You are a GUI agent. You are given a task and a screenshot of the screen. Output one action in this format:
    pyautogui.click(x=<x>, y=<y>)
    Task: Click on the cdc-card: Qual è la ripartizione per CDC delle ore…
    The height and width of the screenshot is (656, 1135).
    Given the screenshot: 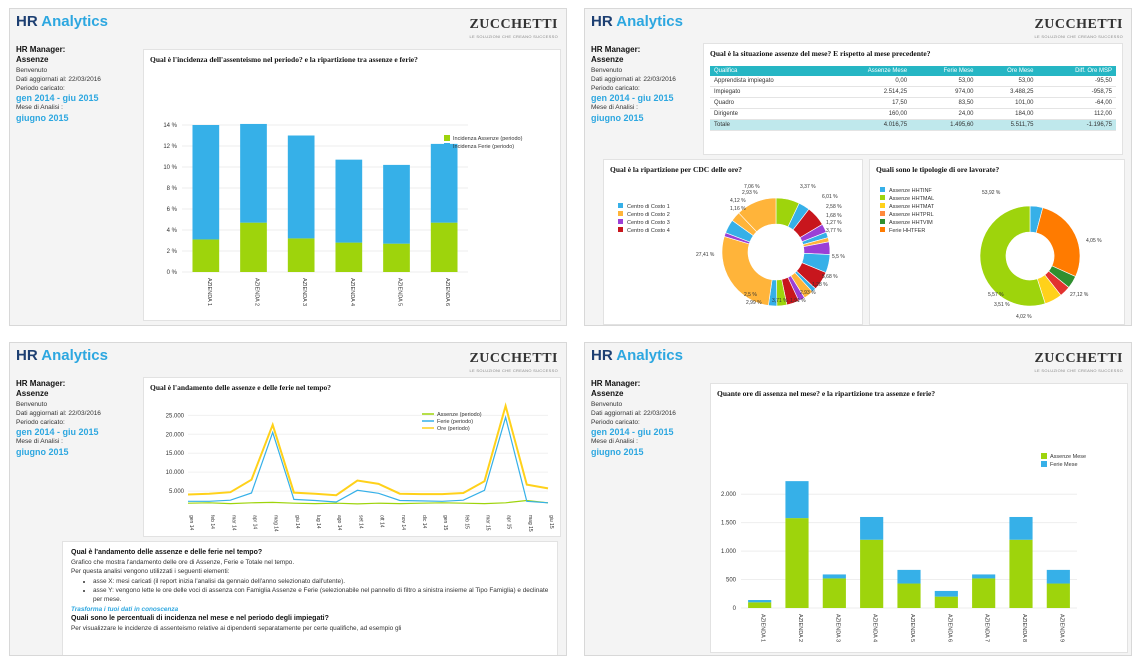 What is the action you would take?
    pyautogui.click(x=733, y=242)
    